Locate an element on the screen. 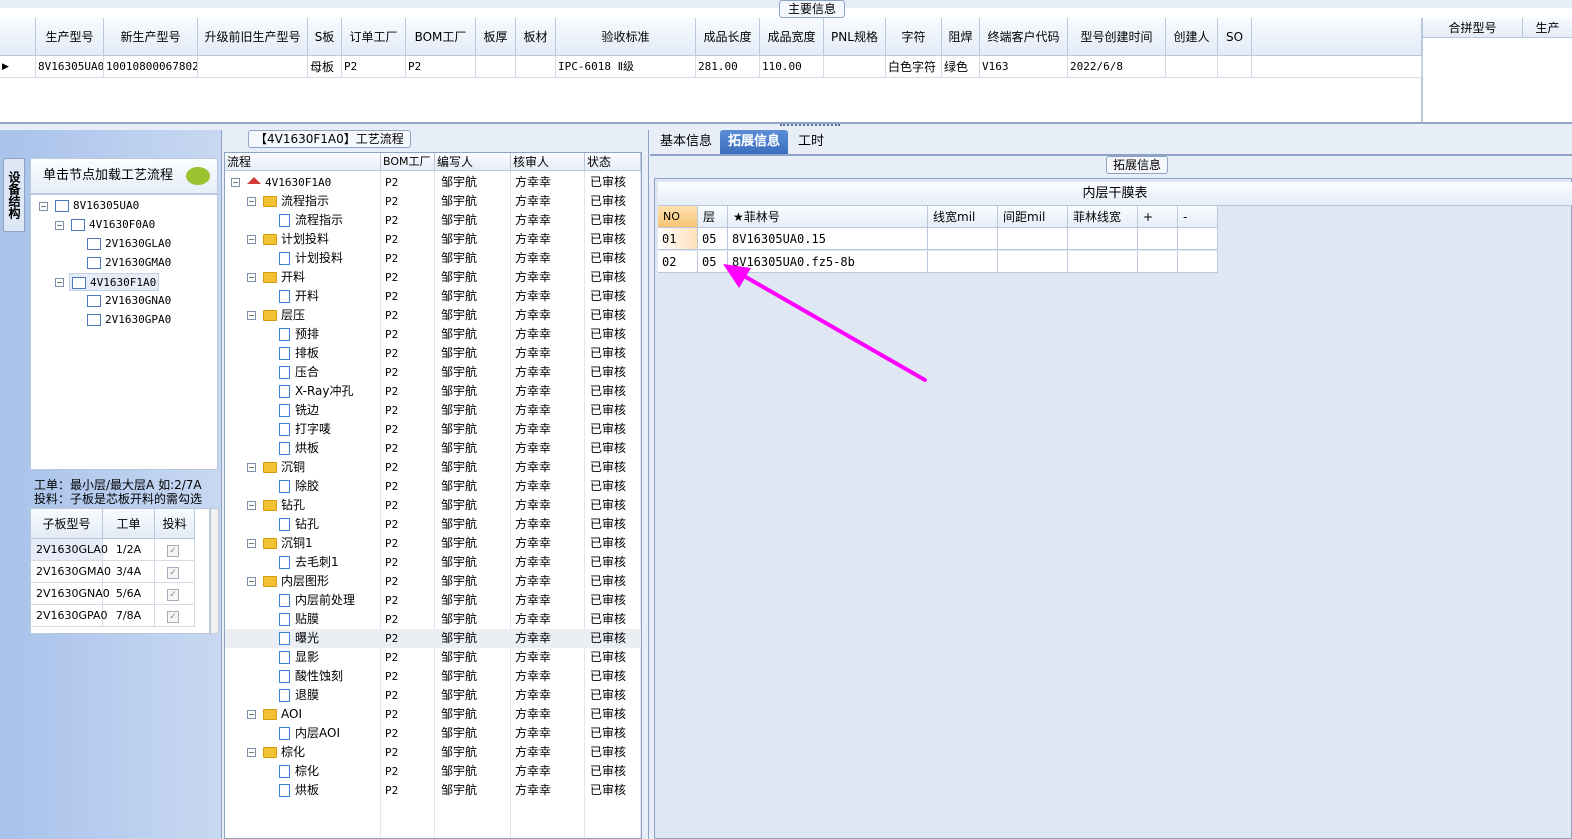 The width and height of the screenshot is (1572, 839). production-header: 生产 is located at coordinates (1547, 28).